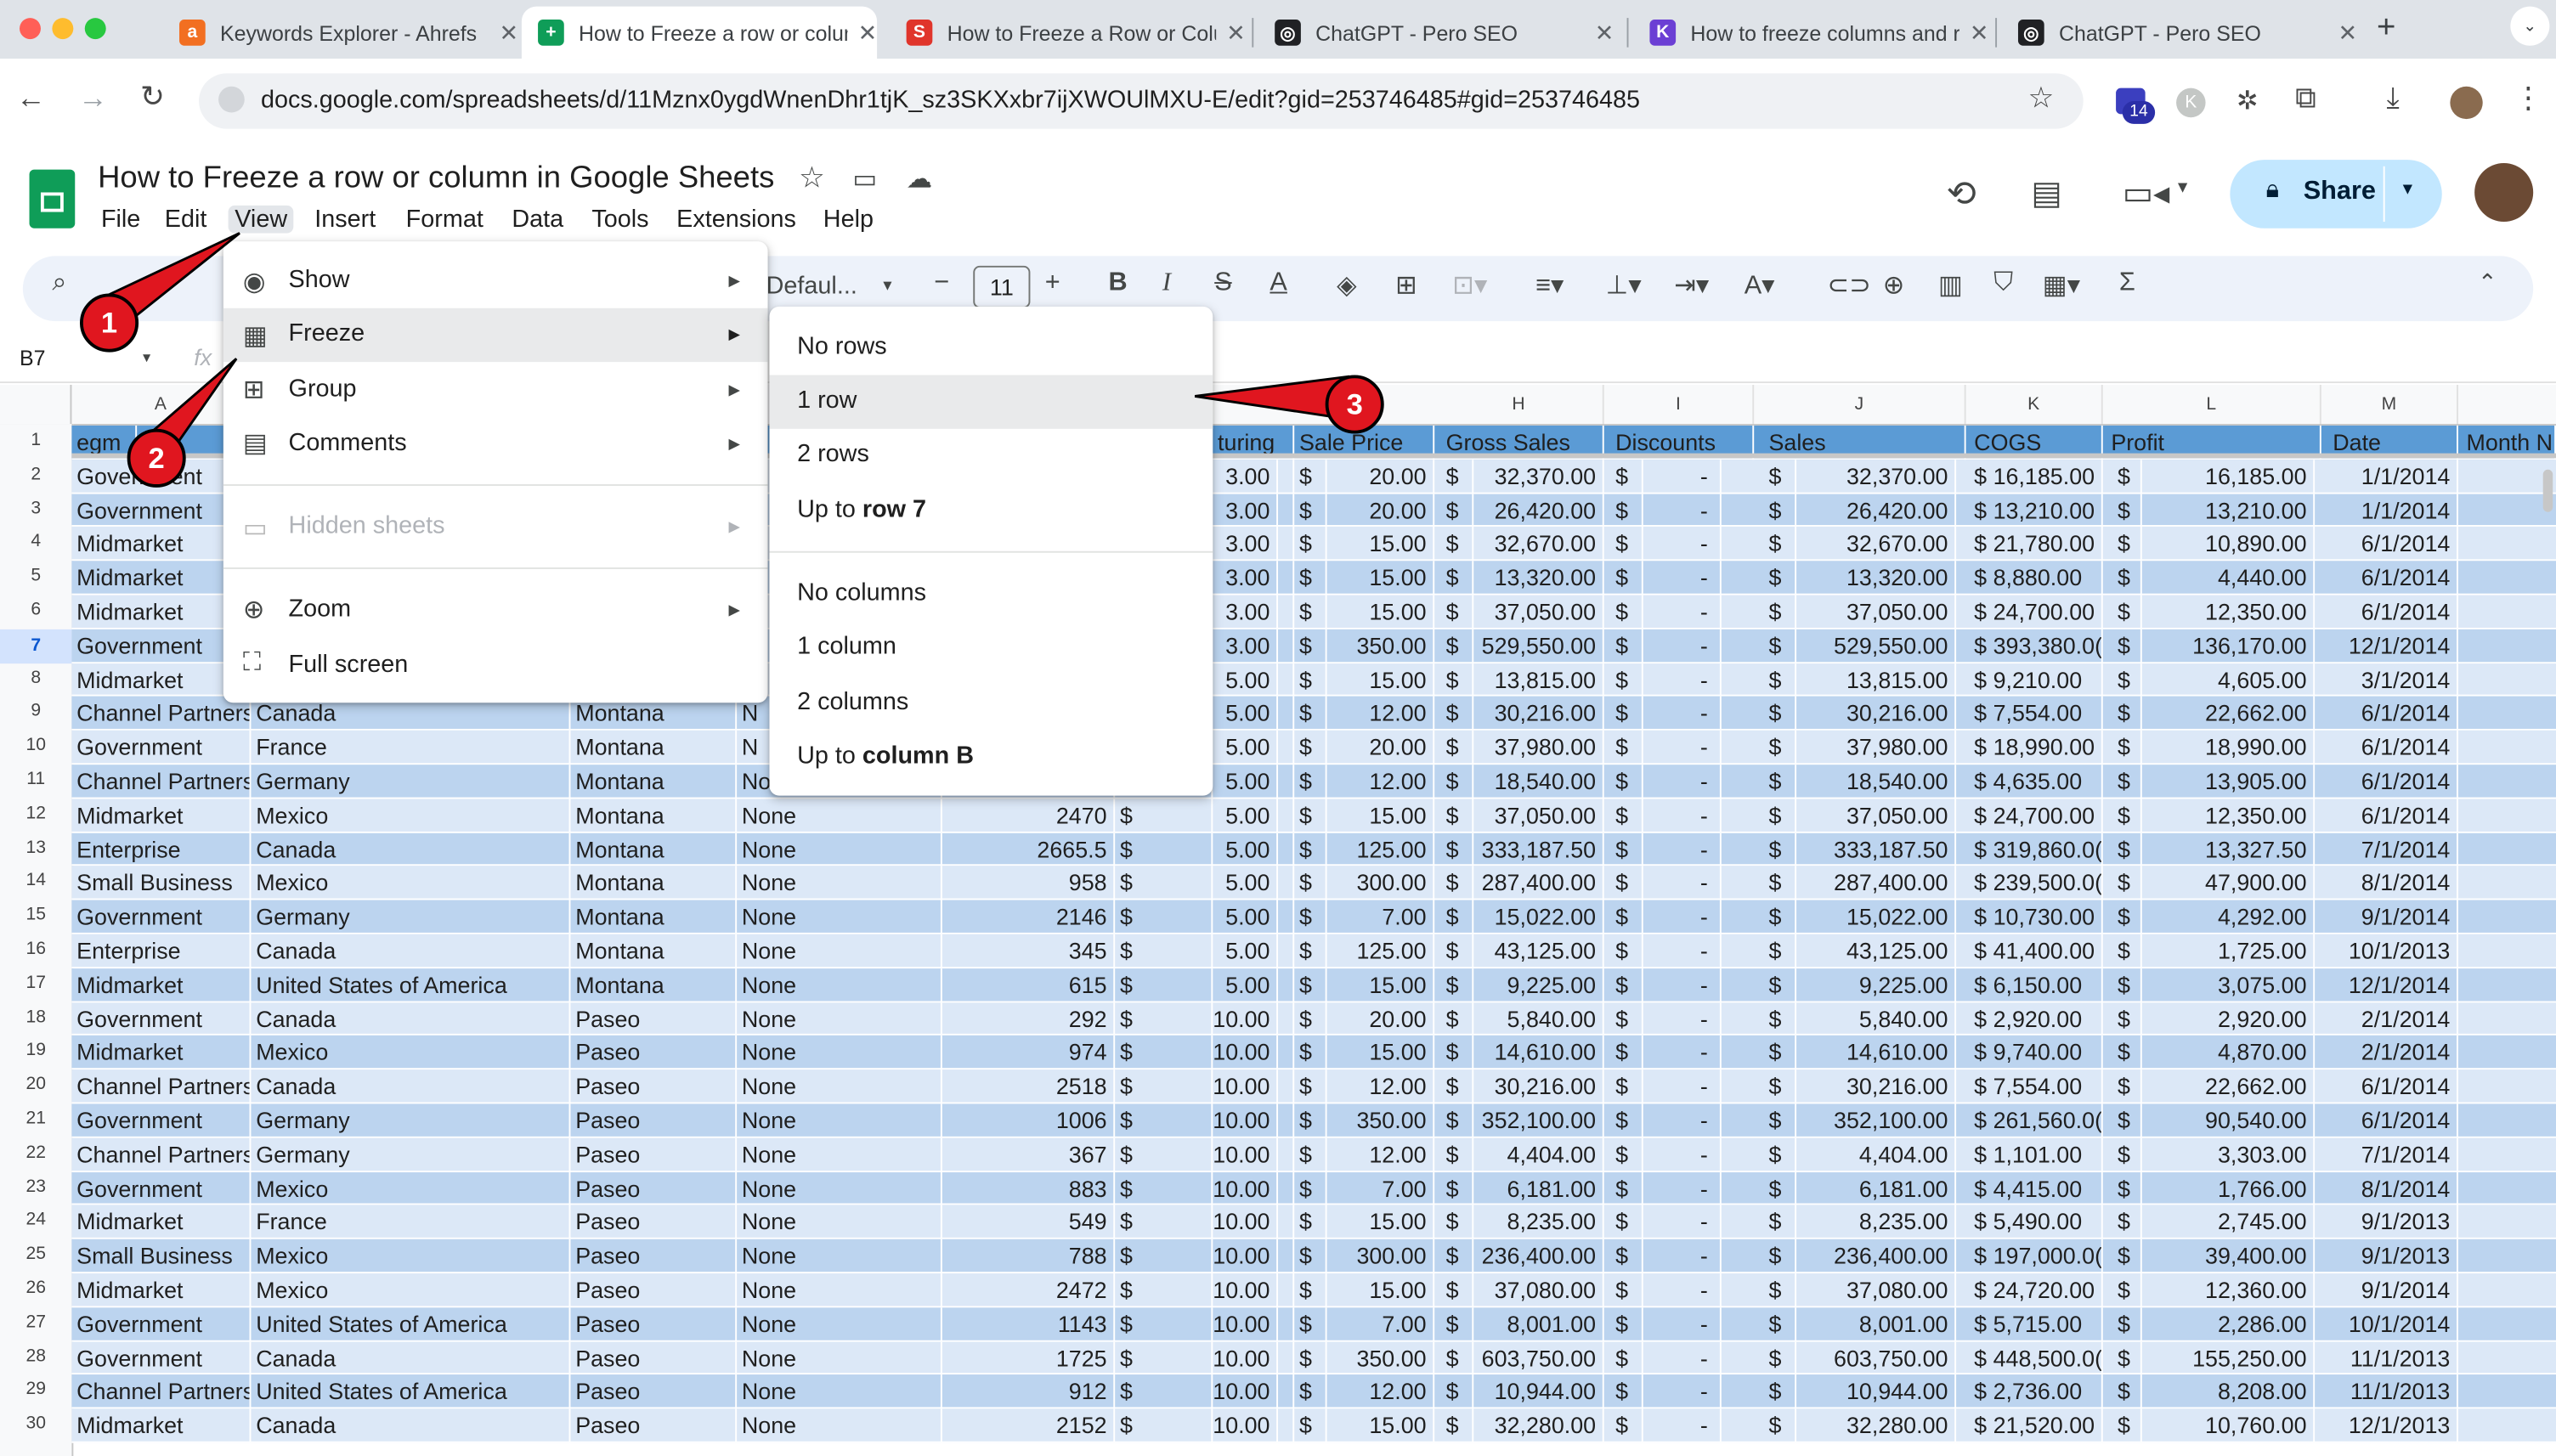 The height and width of the screenshot is (1456, 2556). Describe the element at coordinates (724, 348) in the screenshot. I see `annotation-arrows` at that location.